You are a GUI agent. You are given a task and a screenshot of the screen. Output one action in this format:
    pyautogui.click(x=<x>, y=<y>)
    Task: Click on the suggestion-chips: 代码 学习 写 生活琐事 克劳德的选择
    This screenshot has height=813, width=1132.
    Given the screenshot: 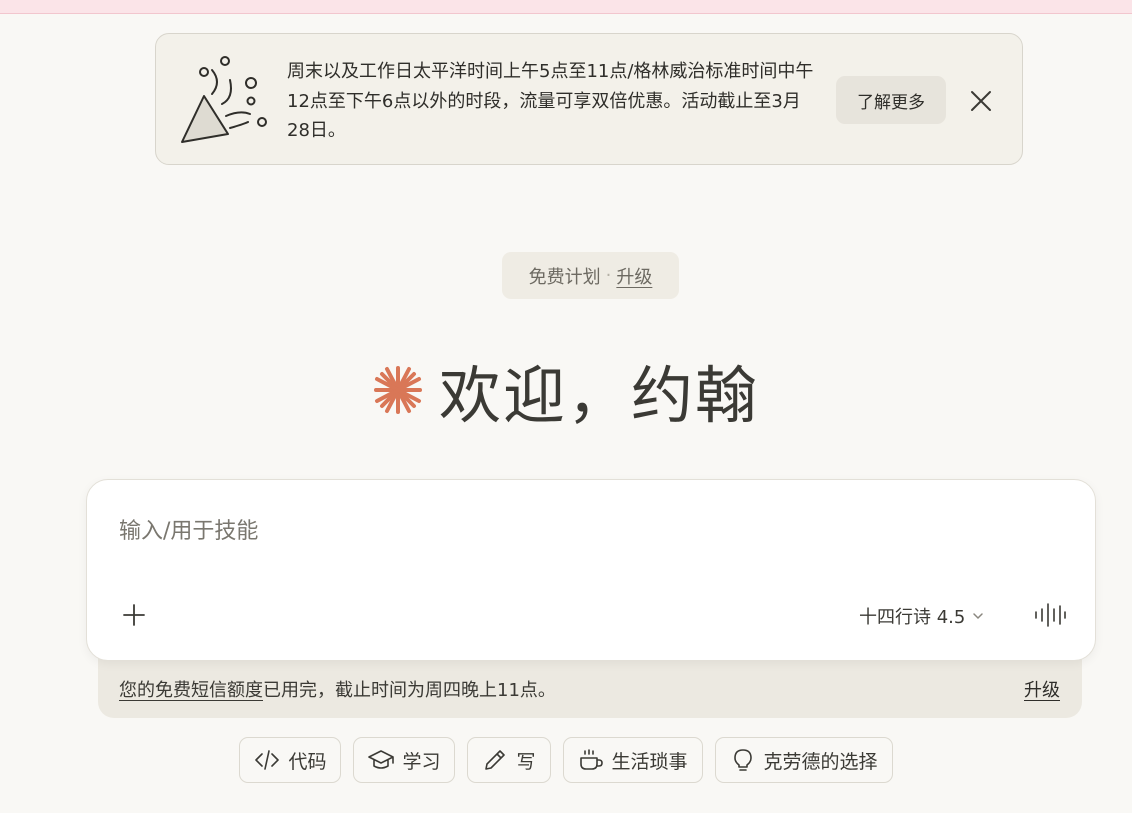 What is the action you would take?
    pyautogui.click(x=566, y=761)
    